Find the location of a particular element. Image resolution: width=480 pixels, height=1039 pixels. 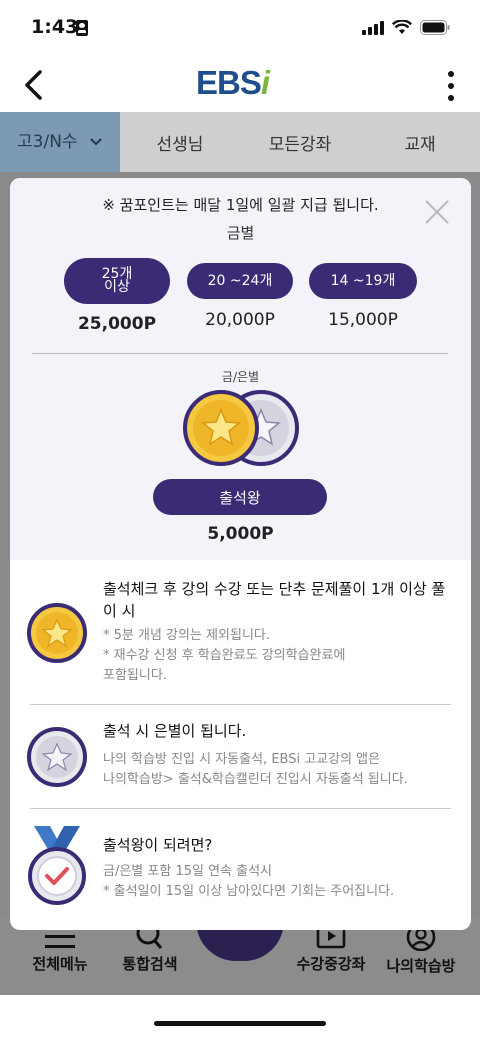

rule-desc-line: 포함됩니다. is located at coordinates (135, 675).